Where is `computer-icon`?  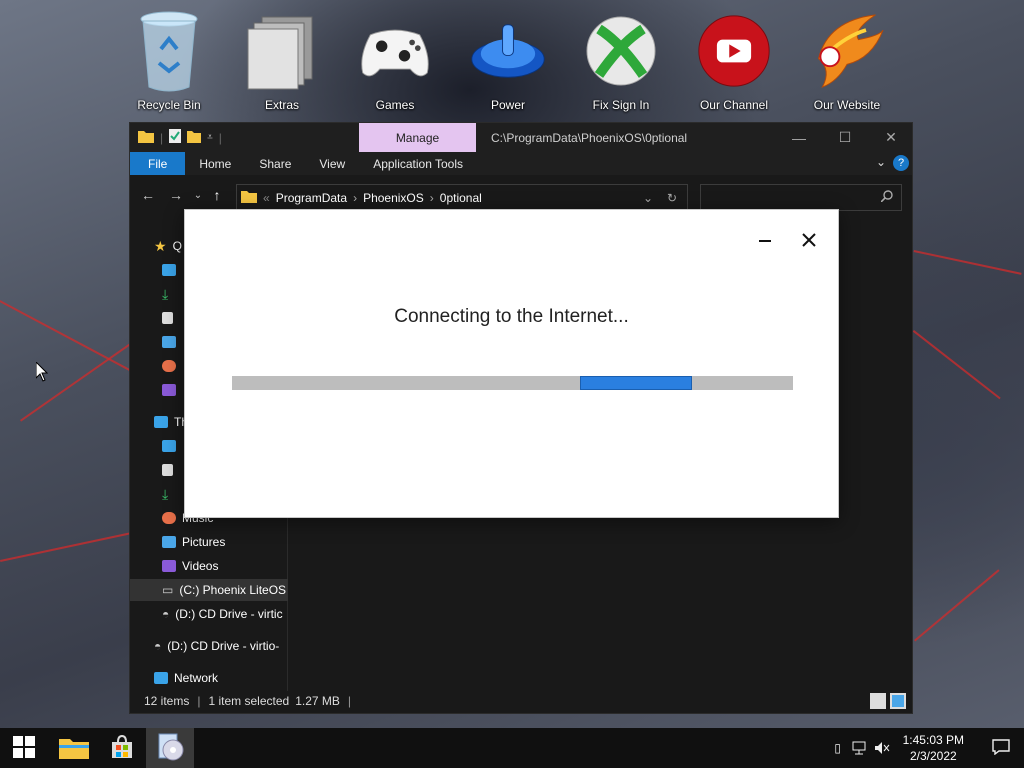 computer-icon is located at coordinates (161, 422).